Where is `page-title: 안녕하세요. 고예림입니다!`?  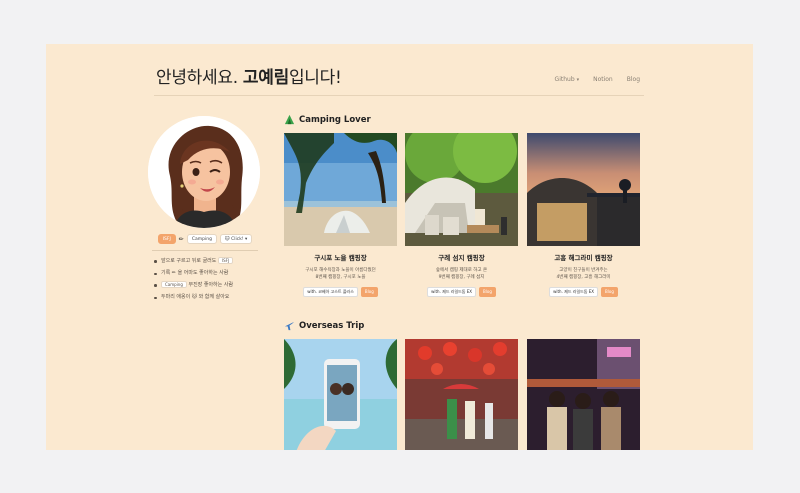
page-title: 안녕하세요. 고예림입니다! is located at coordinates (249, 78).